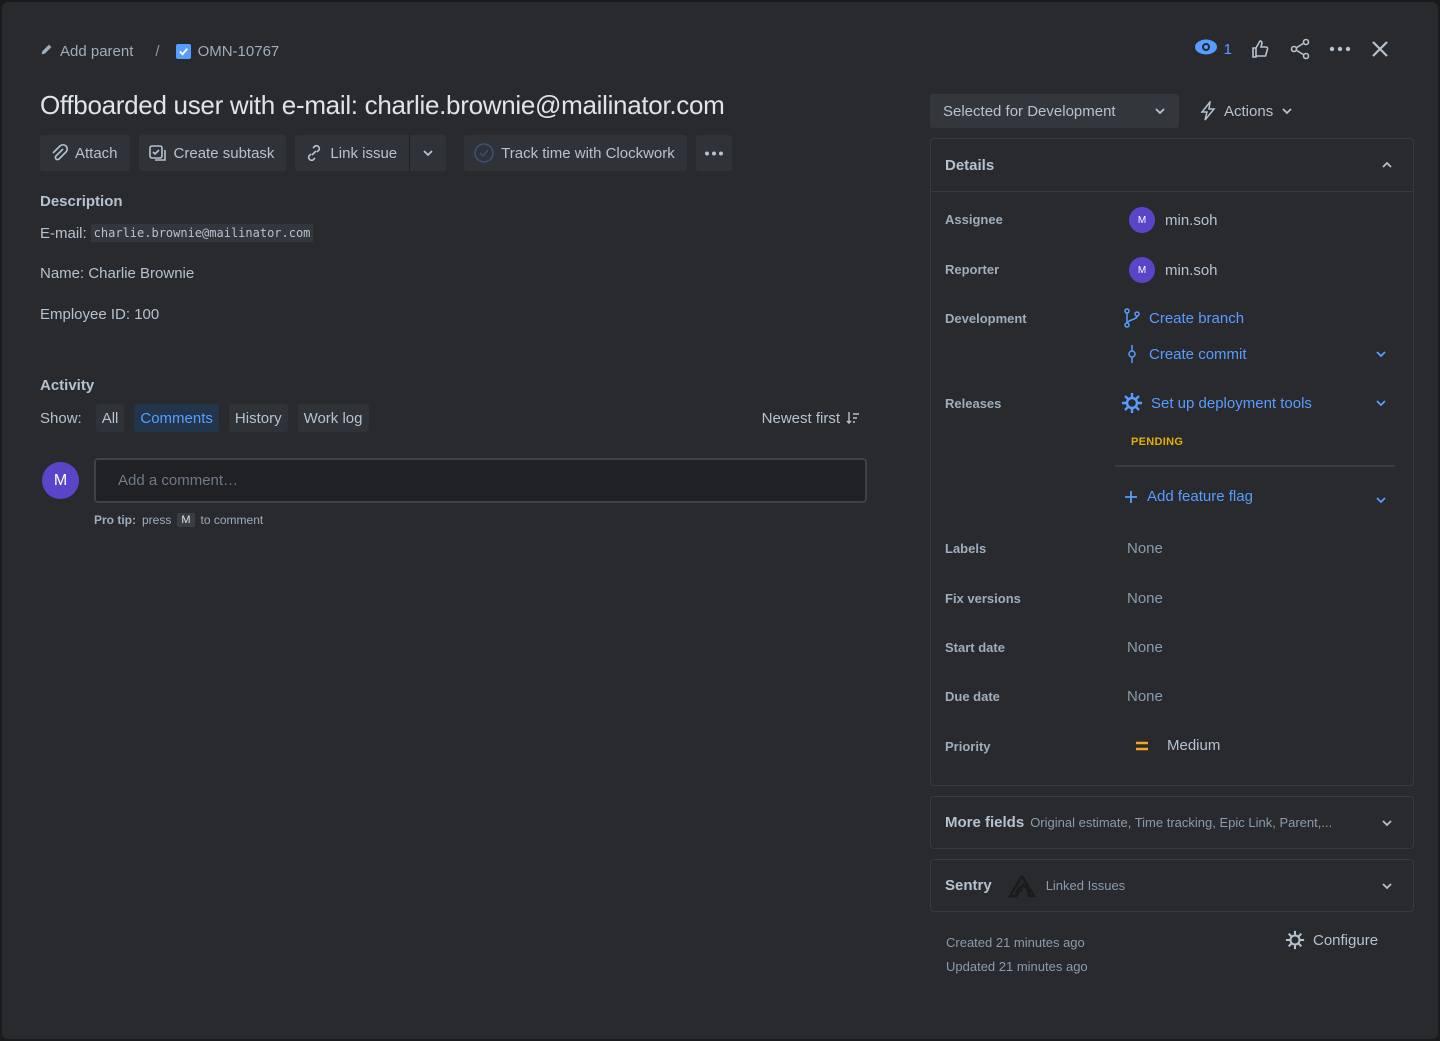  What do you see at coordinates (1172, 885) in the screenshot?
I see `sentry-section: Sentry Linked Issues` at bounding box center [1172, 885].